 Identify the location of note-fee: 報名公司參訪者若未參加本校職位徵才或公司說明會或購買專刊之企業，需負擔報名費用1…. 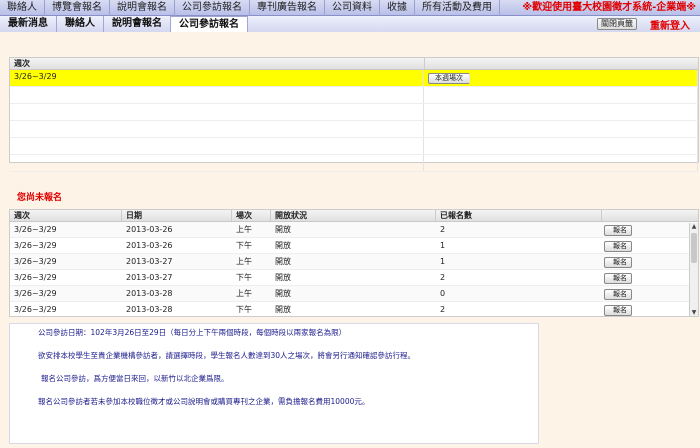
(204, 401).